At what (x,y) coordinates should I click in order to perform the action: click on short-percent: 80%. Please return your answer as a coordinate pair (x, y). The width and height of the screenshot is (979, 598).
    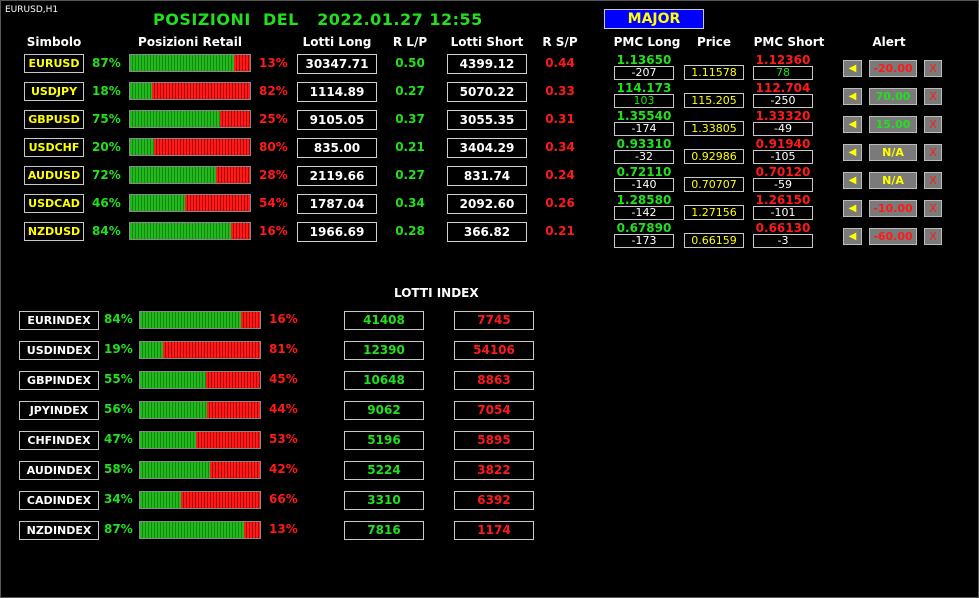
    Looking at the image, I should click on (273, 147).